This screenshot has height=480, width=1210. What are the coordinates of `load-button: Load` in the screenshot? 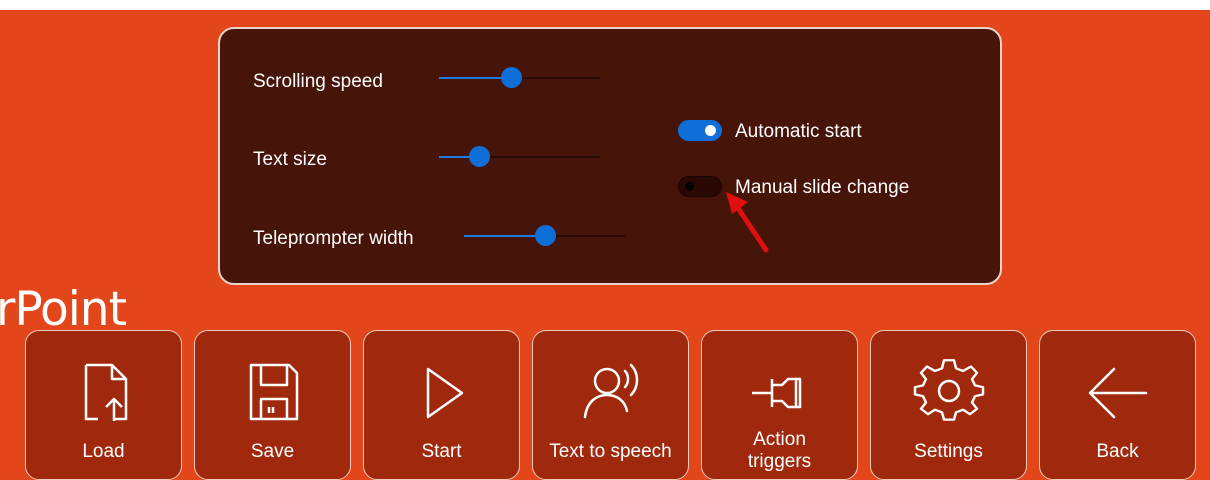 It's located at (103, 405).